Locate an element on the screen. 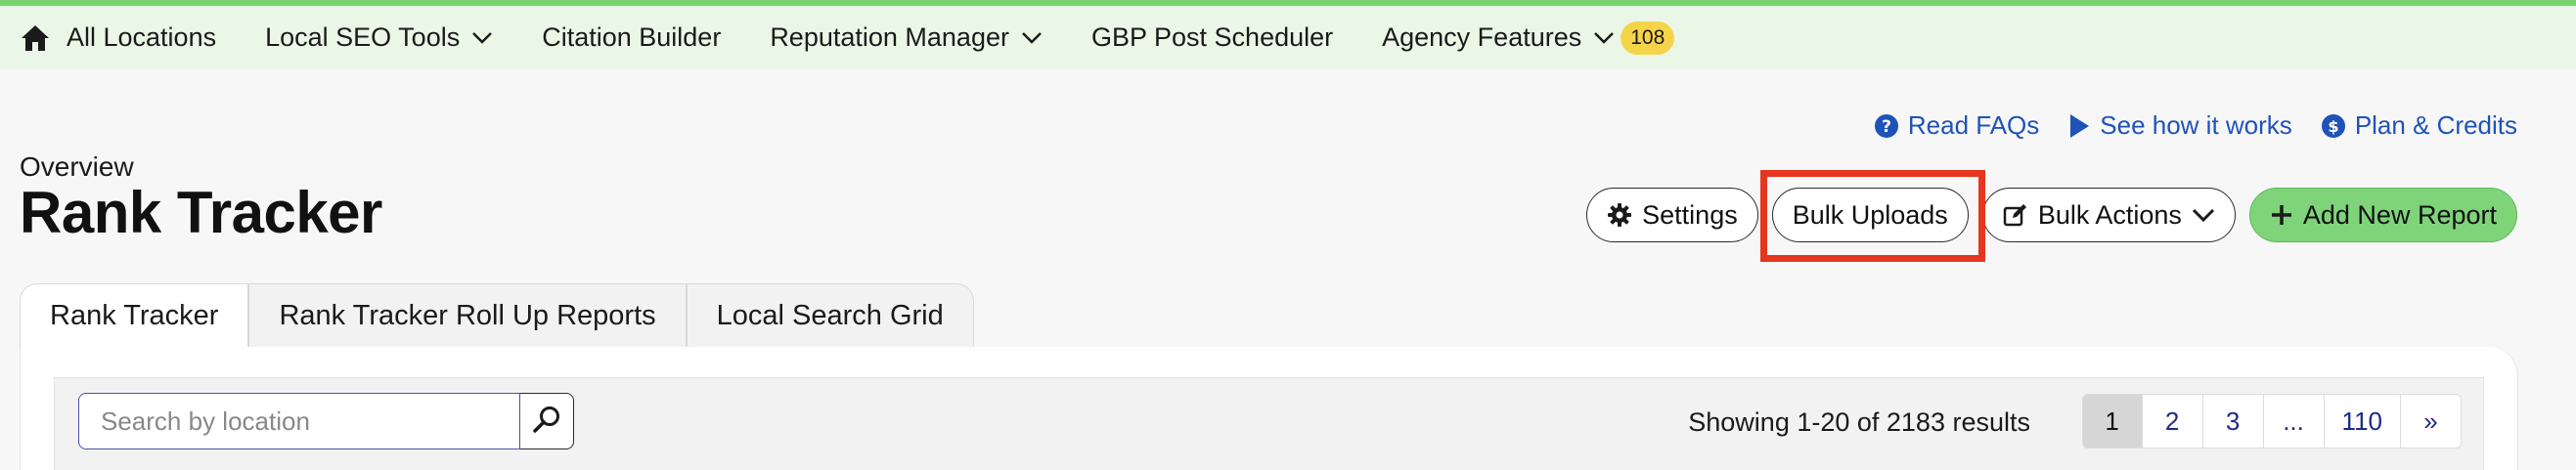  edit-icon is located at coordinates (2016, 215).